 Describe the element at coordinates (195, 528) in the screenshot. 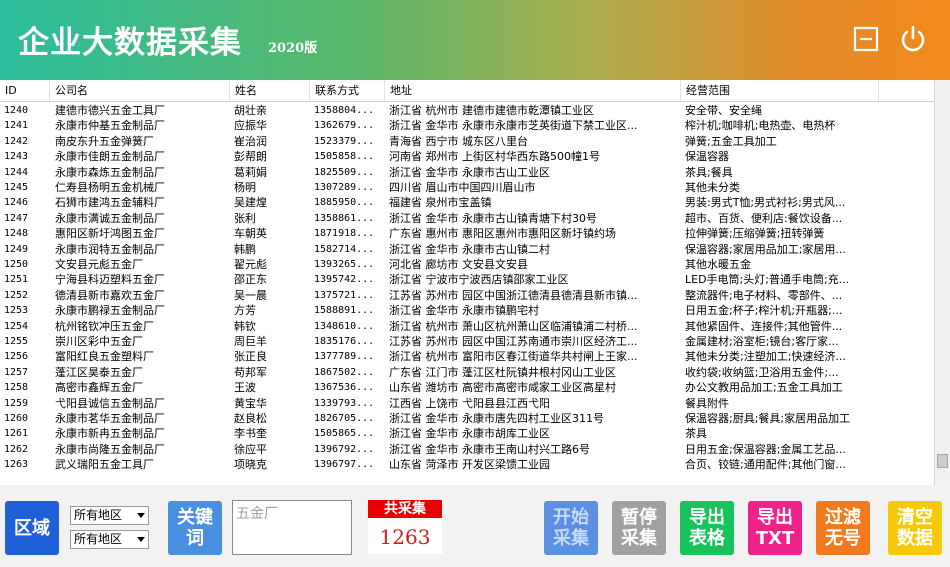

I see `keyword-button: 关键词` at that location.